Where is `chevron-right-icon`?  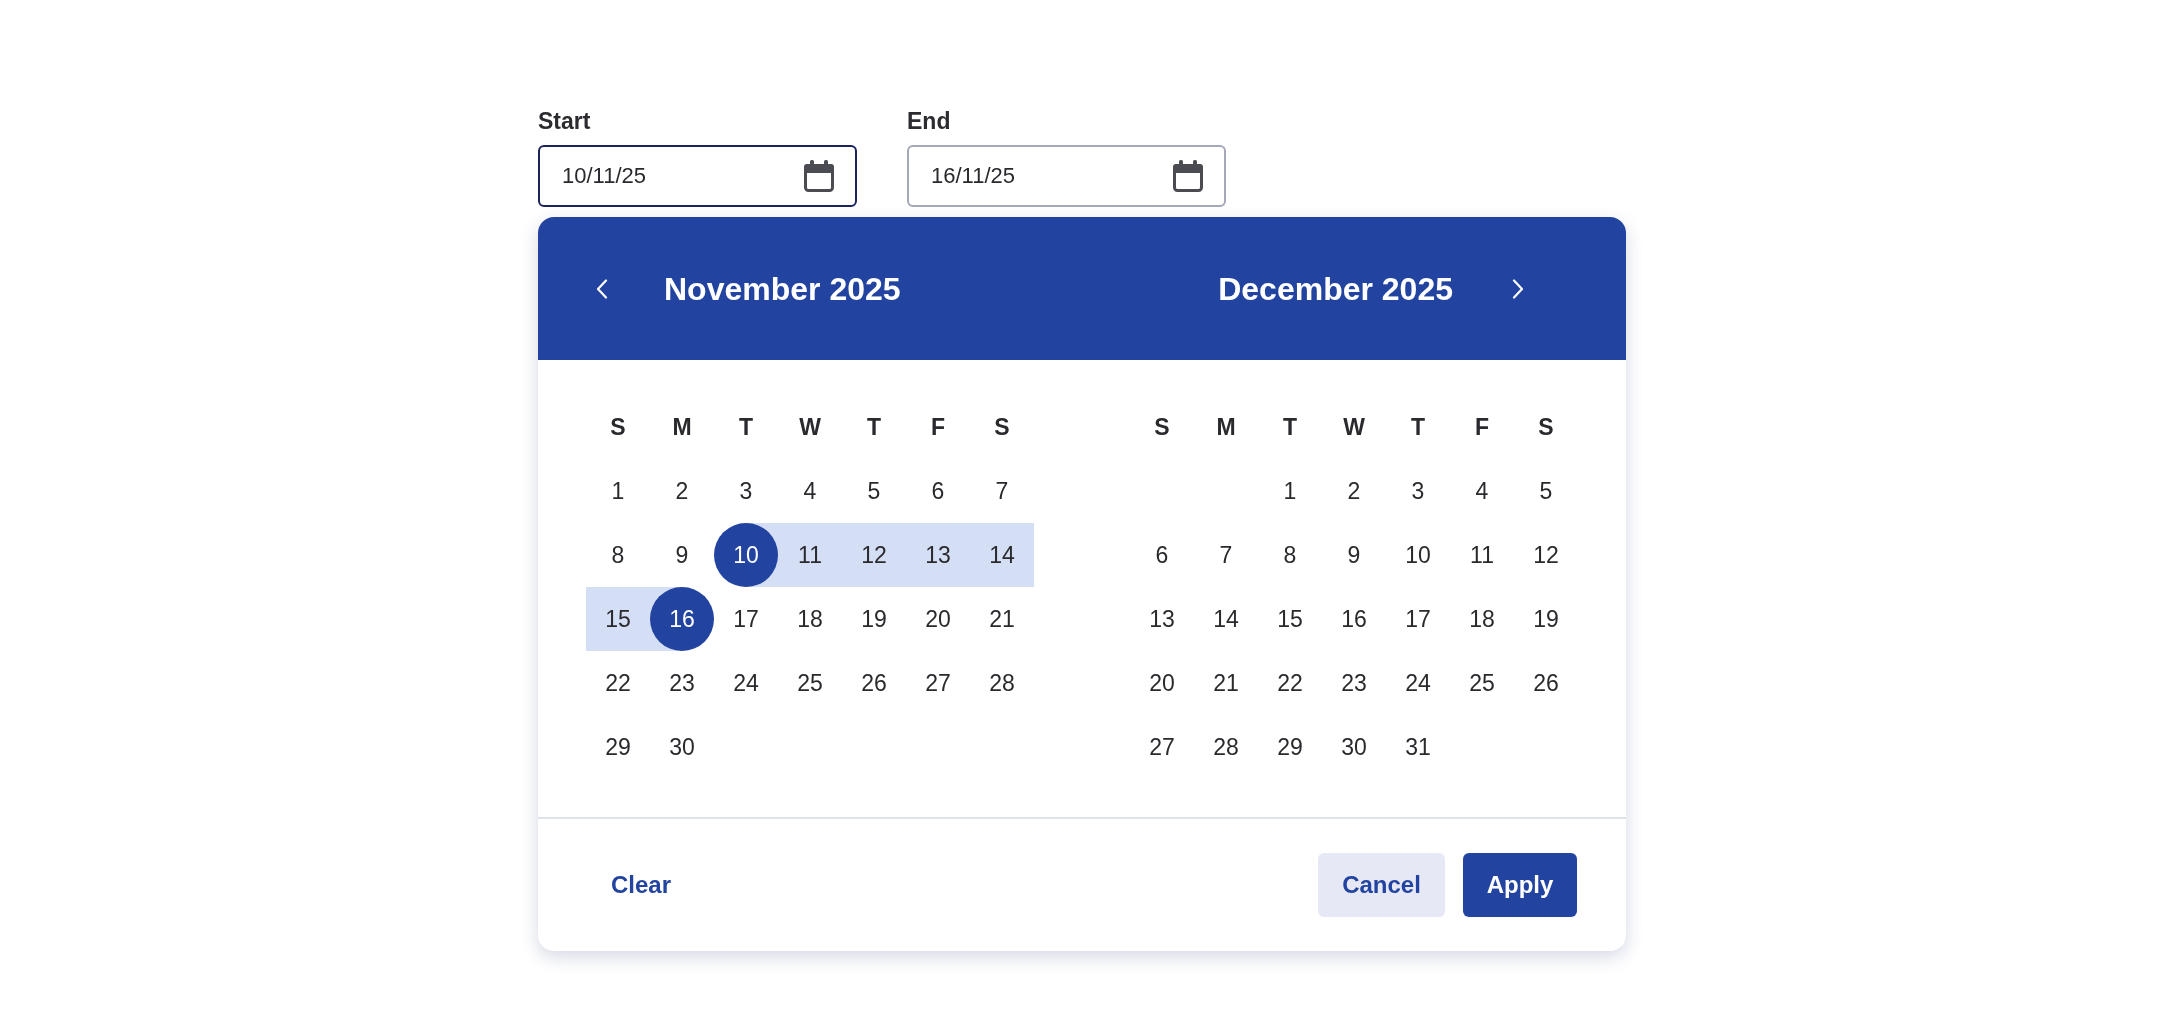 chevron-right-icon is located at coordinates (1518, 288).